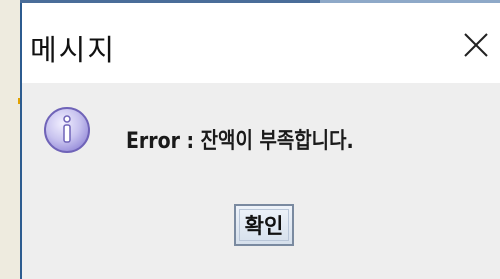  I want to click on close-button, so click(476, 45).